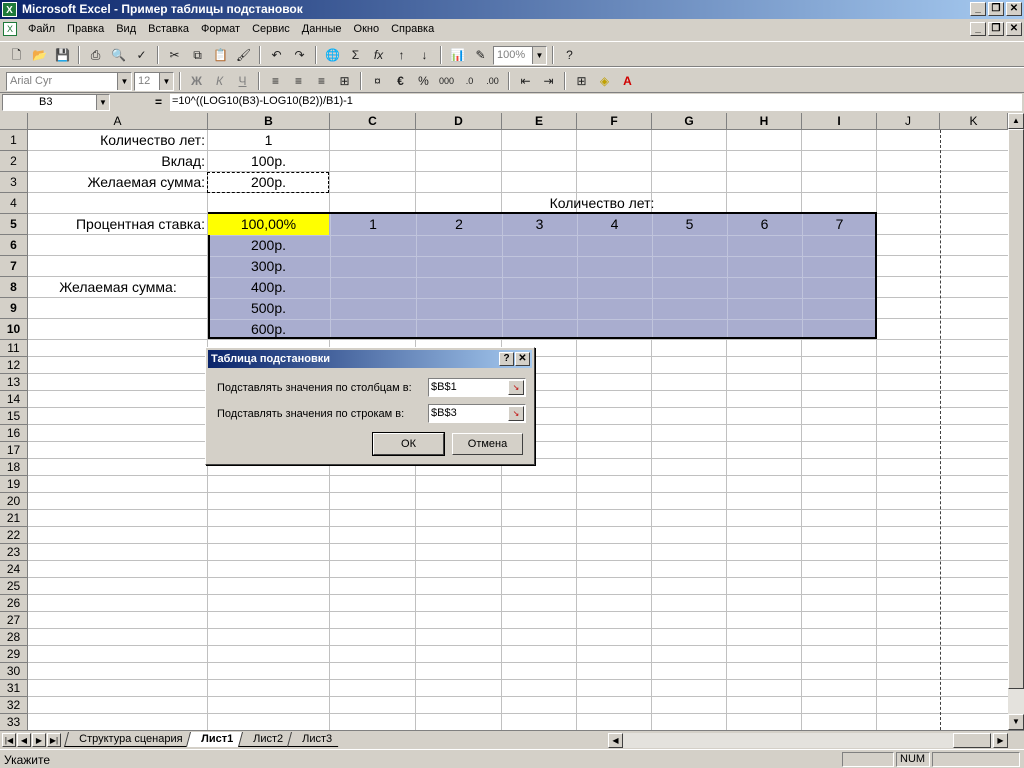  What do you see at coordinates (56, 102) in the screenshot?
I see `name-box: B3 ▼` at bounding box center [56, 102].